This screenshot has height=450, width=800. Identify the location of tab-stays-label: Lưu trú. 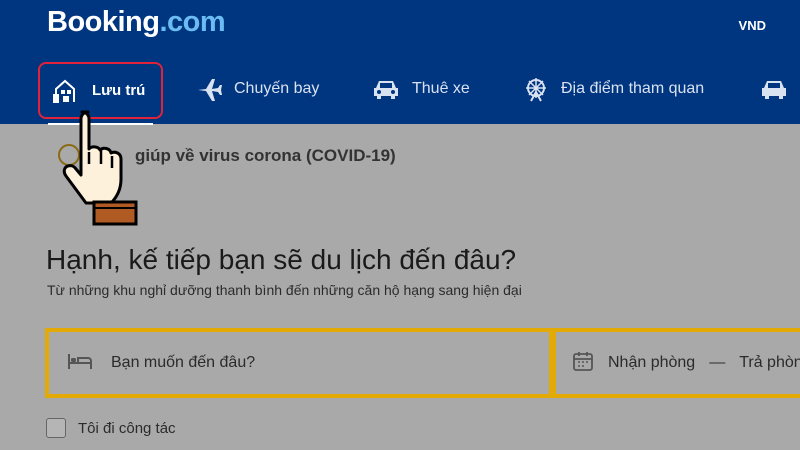
(119, 90).